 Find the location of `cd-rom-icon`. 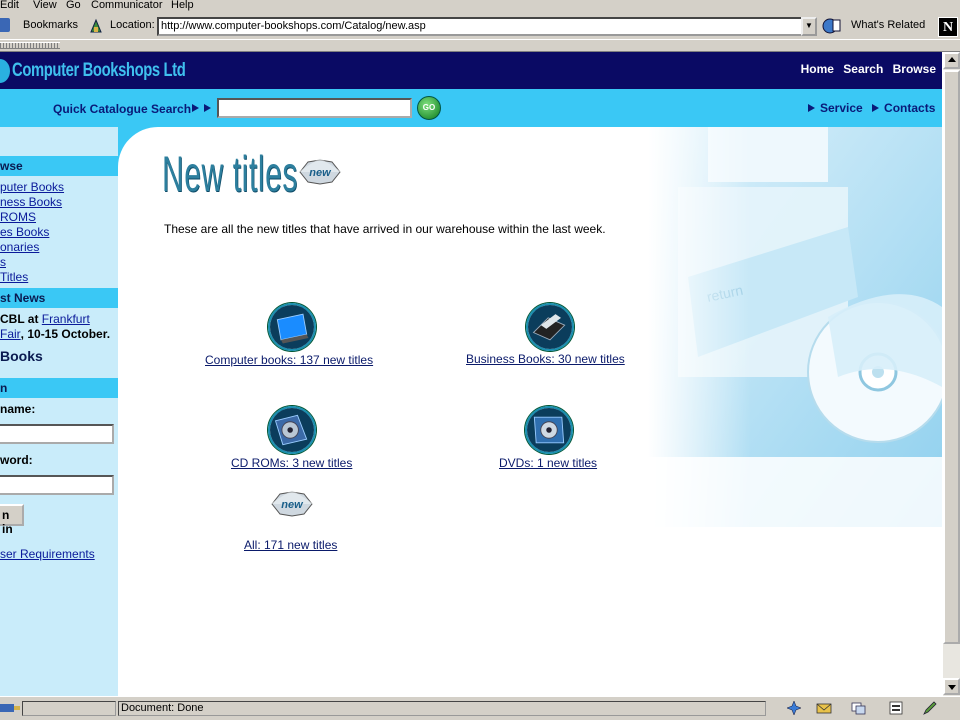

cd-rom-icon is located at coordinates (292, 430).